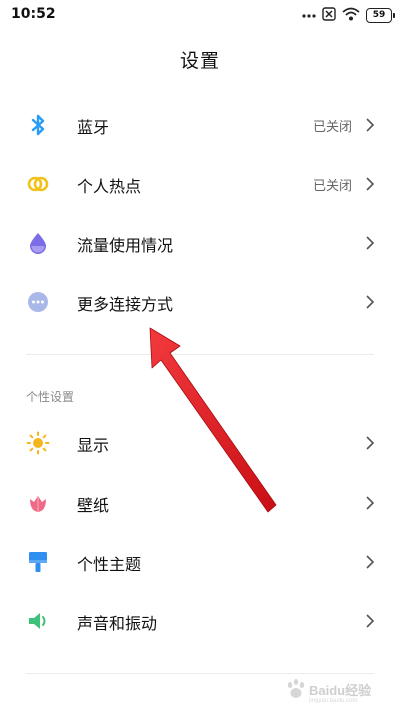 This screenshot has width=400, height=711. Describe the element at coordinates (38, 302) in the screenshot. I see `more-connections-icon` at that location.